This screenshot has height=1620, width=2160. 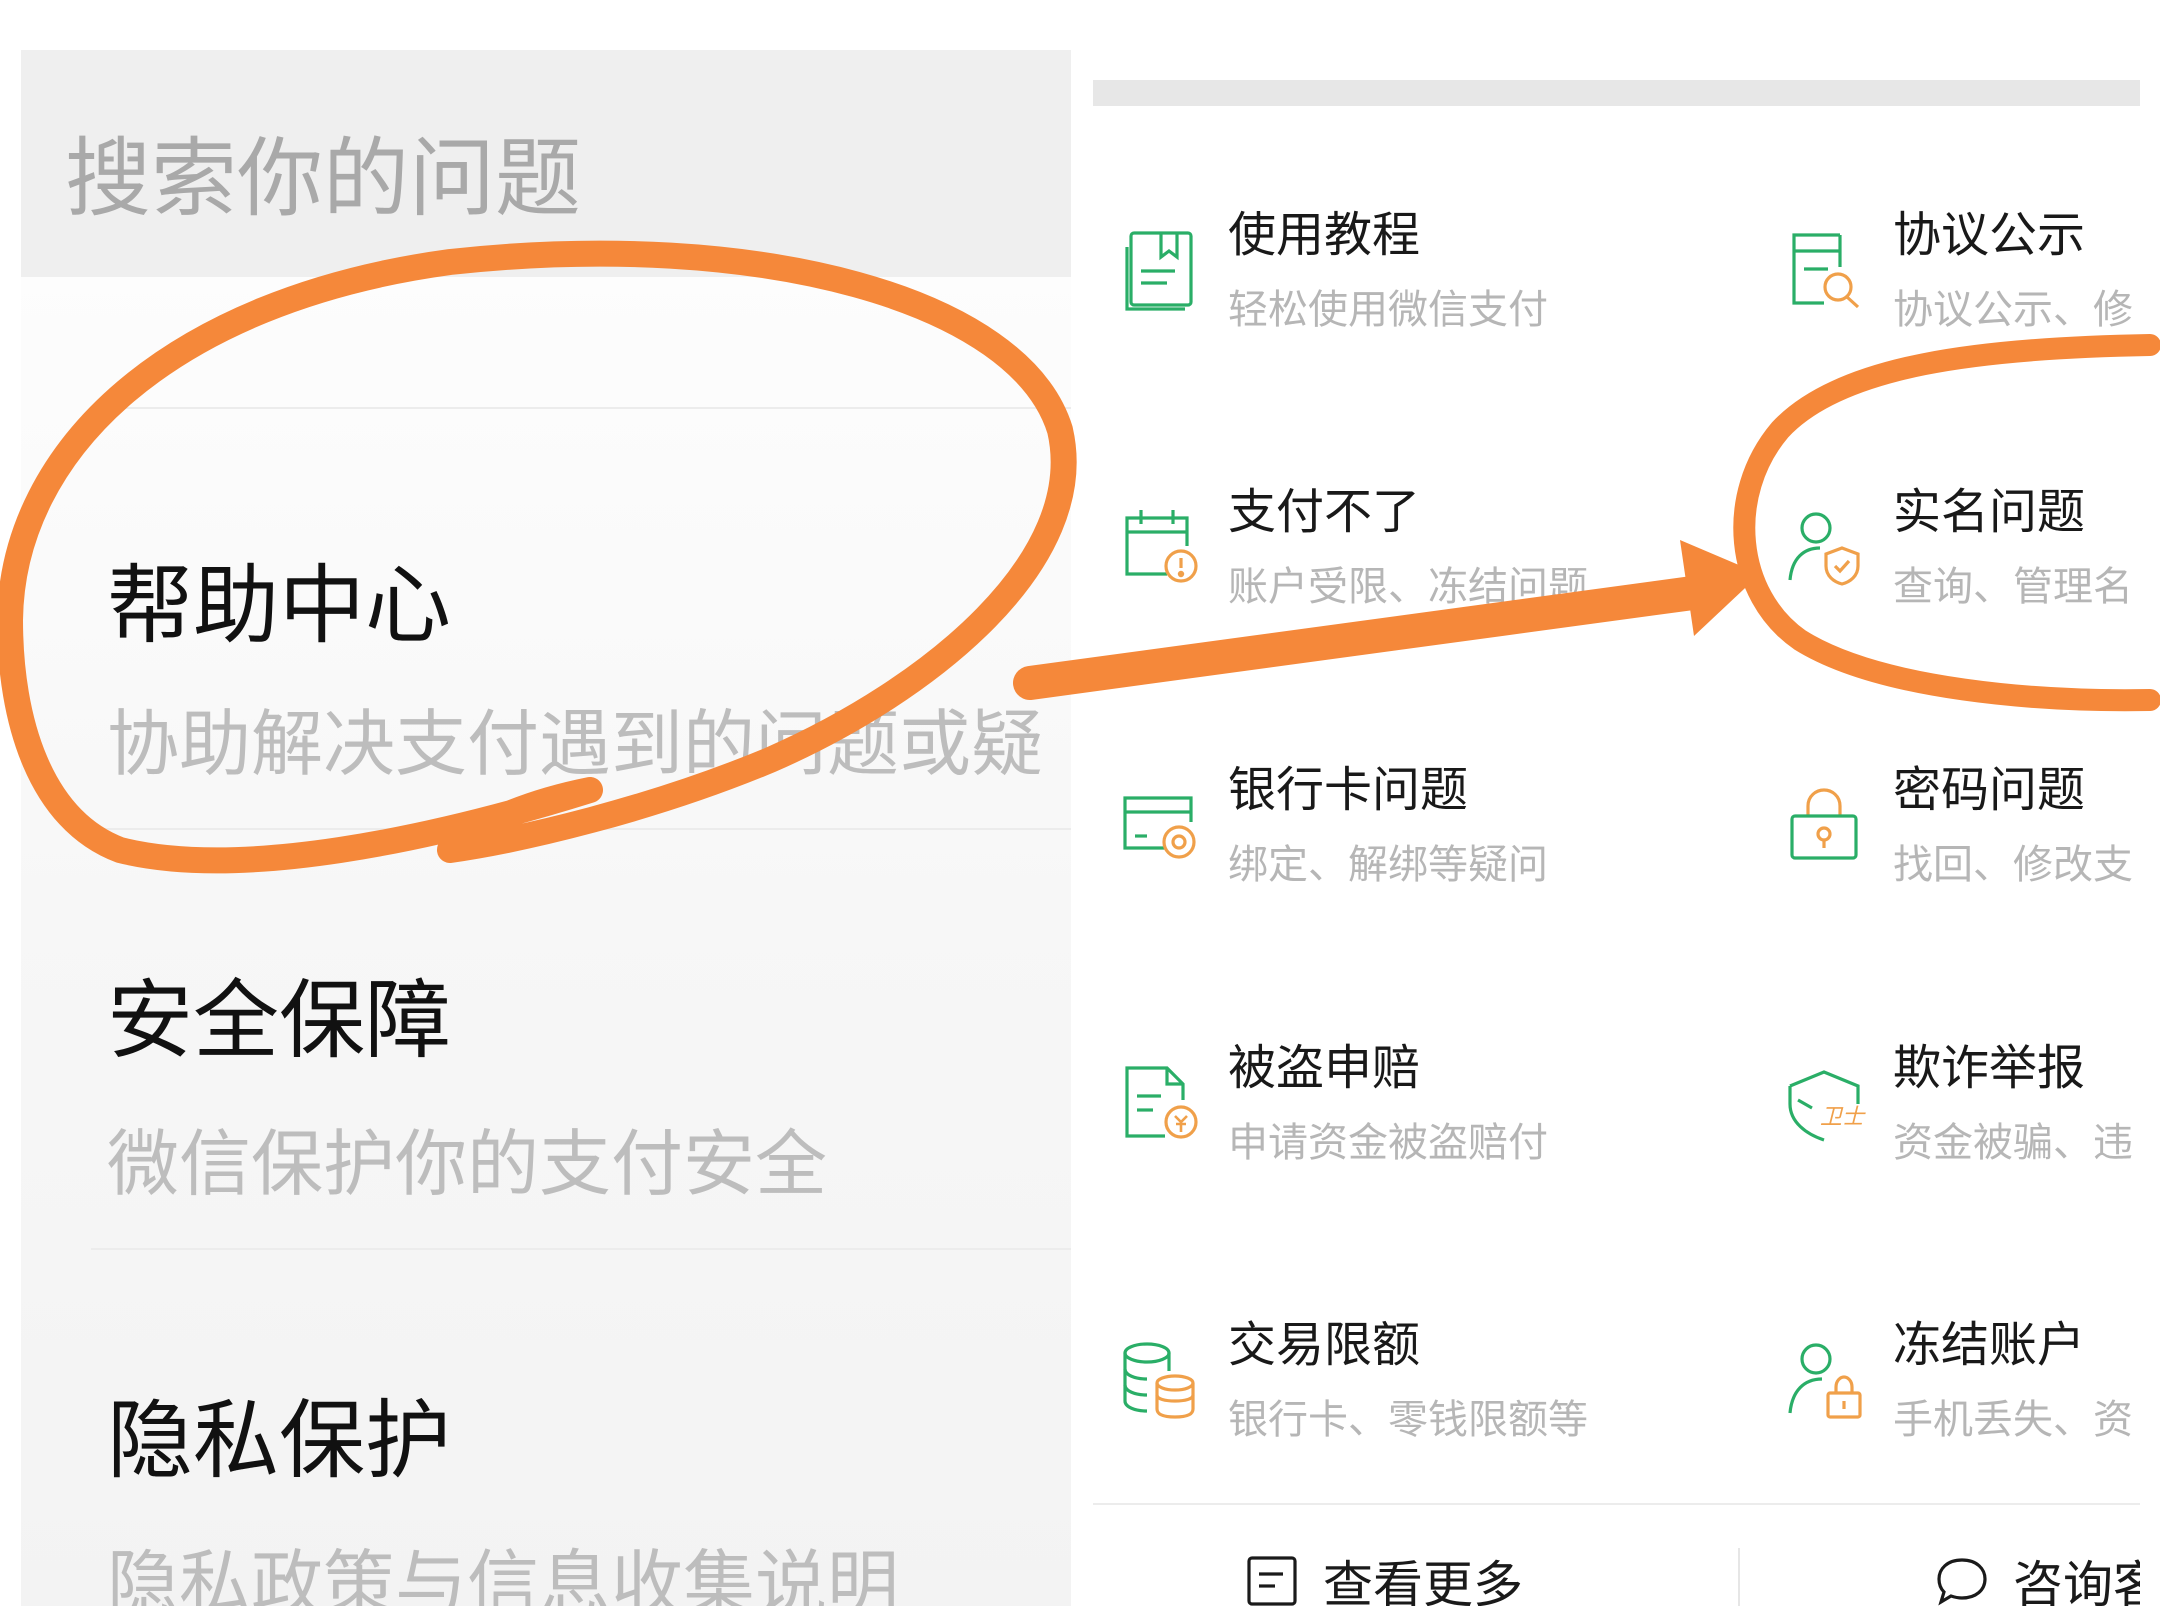 What do you see at coordinates (1962, 1582) in the screenshot?
I see `chat-icon` at bounding box center [1962, 1582].